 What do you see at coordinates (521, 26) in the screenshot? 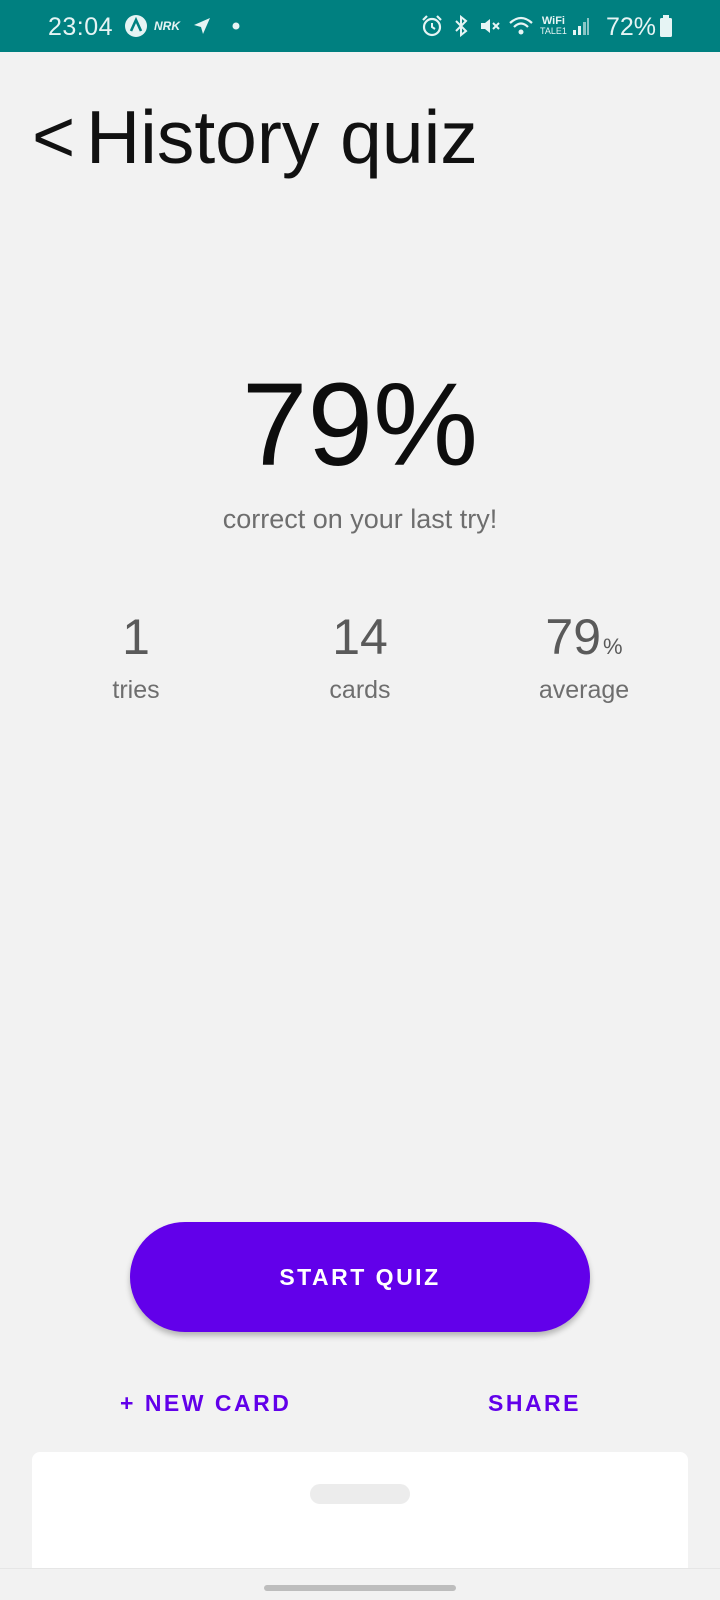
I see `wifi-icon` at bounding box center [521, 26].